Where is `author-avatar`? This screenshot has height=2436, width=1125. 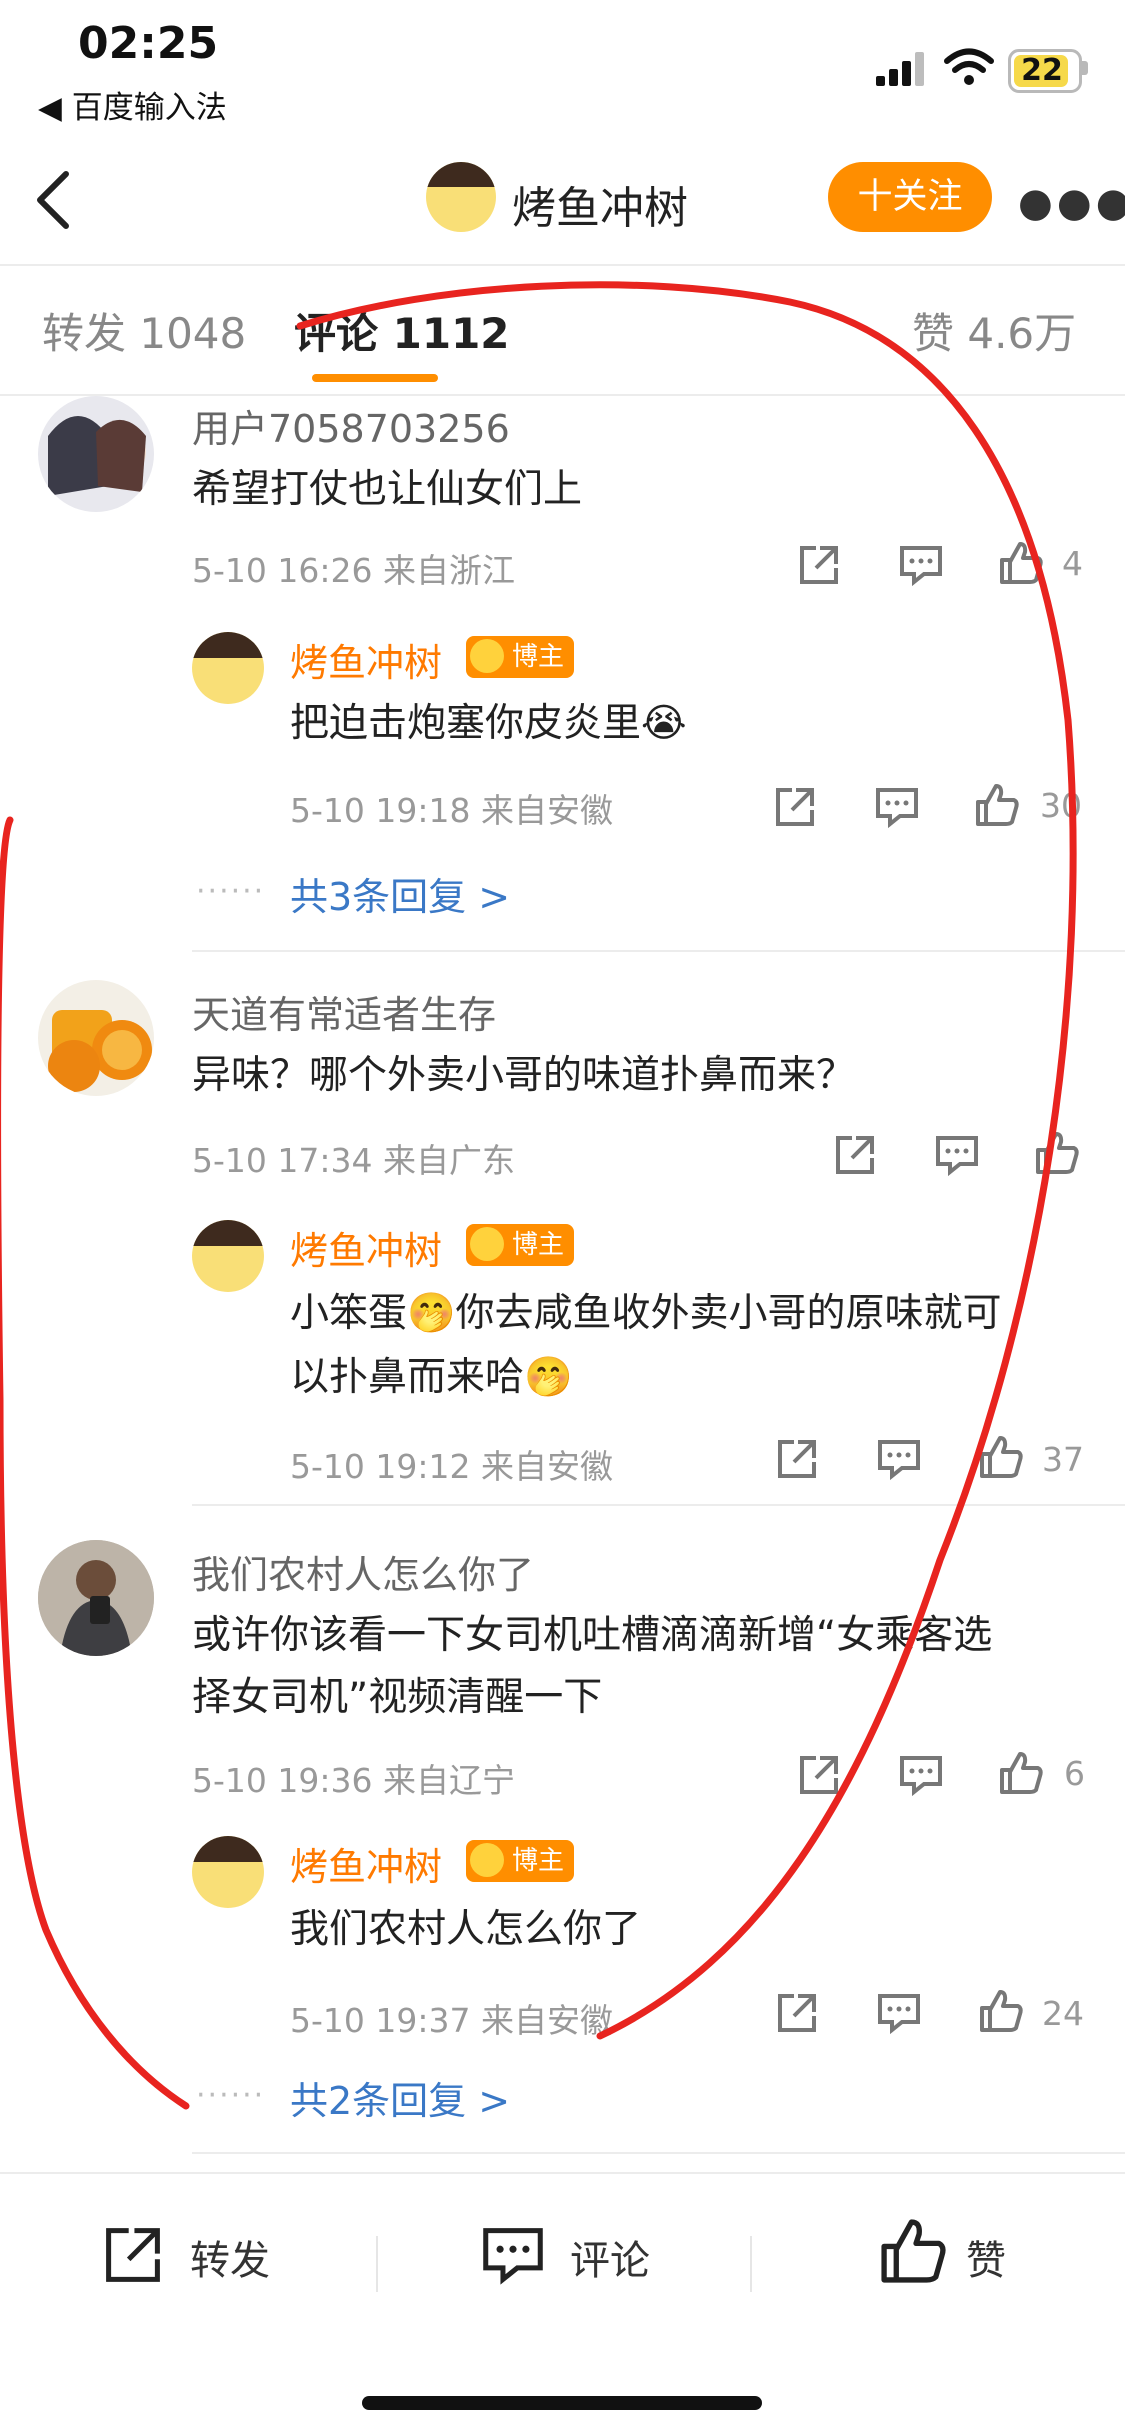
author-avatar is located at coordinates (461, 197).